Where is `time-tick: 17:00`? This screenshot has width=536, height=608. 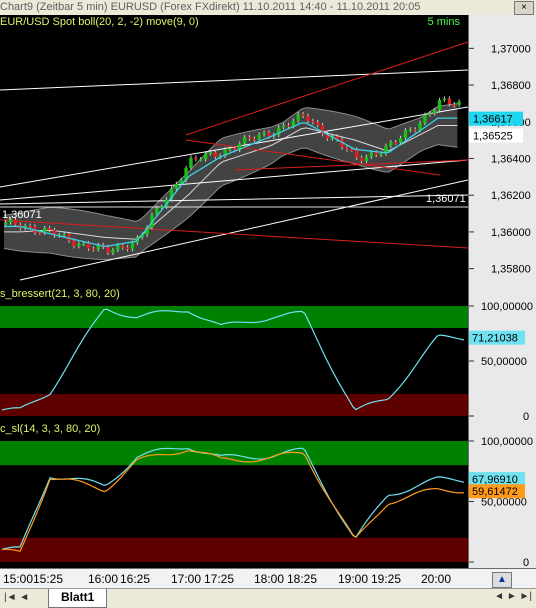
time-tick: 17:00 is located at coordinates (186, 579).